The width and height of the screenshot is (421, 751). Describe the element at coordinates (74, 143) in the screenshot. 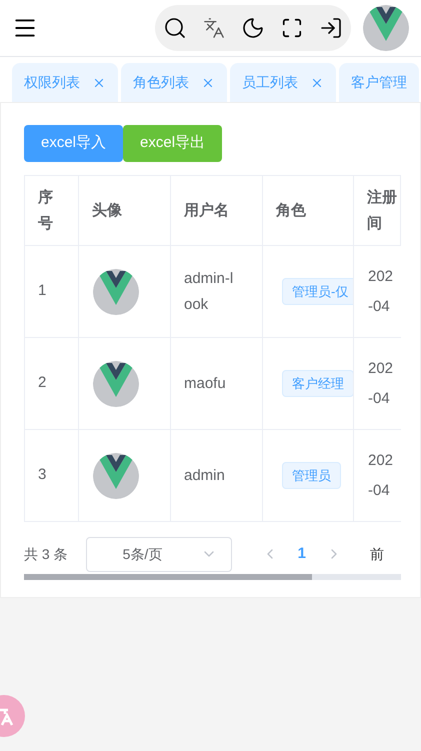

I see `excel-button: excel导入` at that location.